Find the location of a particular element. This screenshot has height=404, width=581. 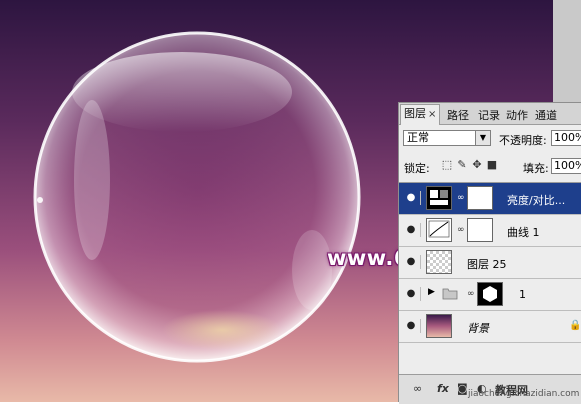

group-mask-thumbnail is located at coordinates (490, 294).